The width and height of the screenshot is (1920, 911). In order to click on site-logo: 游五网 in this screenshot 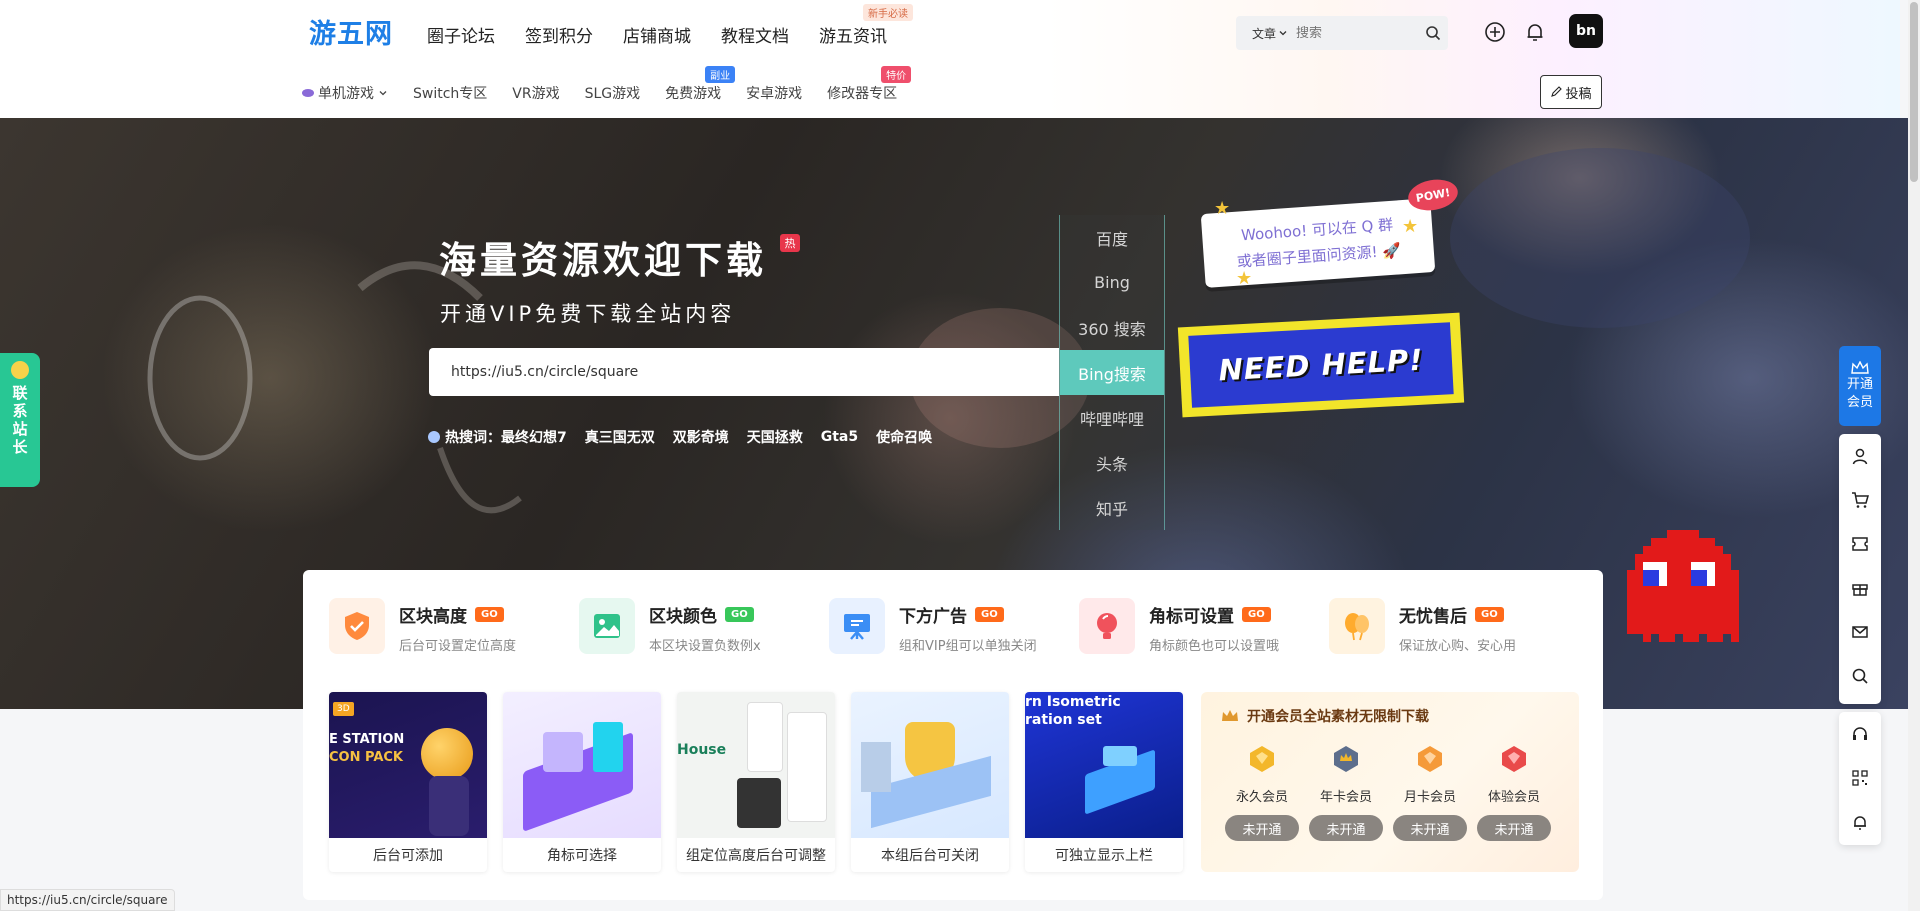, I will do `click(351, 32)`.